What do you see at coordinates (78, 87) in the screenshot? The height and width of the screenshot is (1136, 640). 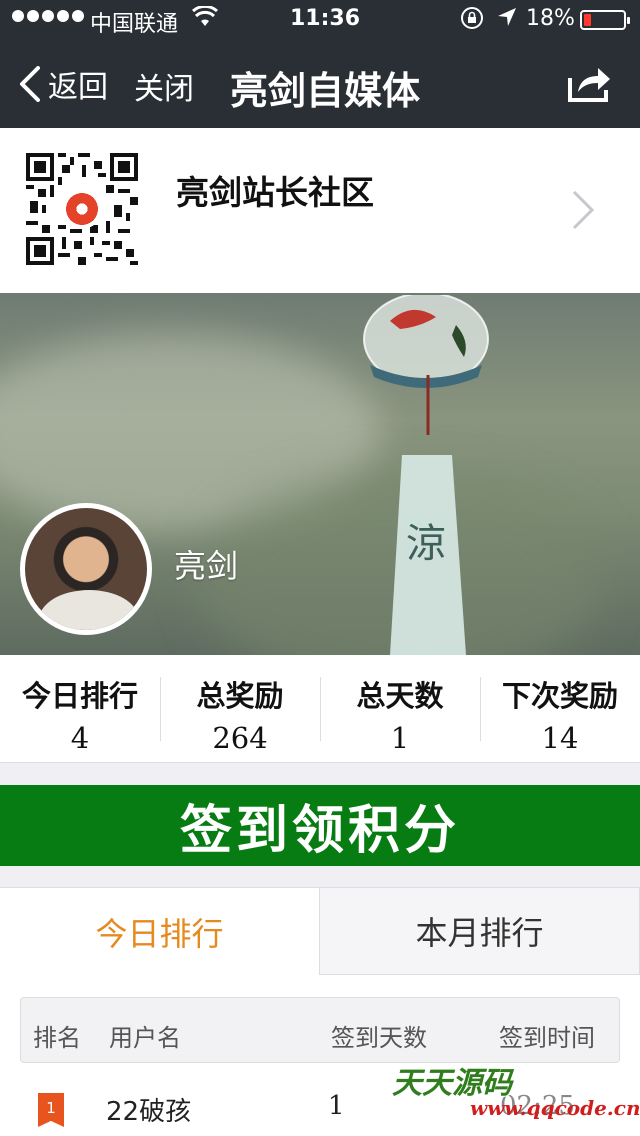 I see `back-label: 返回` at bounding box center [78, 87].